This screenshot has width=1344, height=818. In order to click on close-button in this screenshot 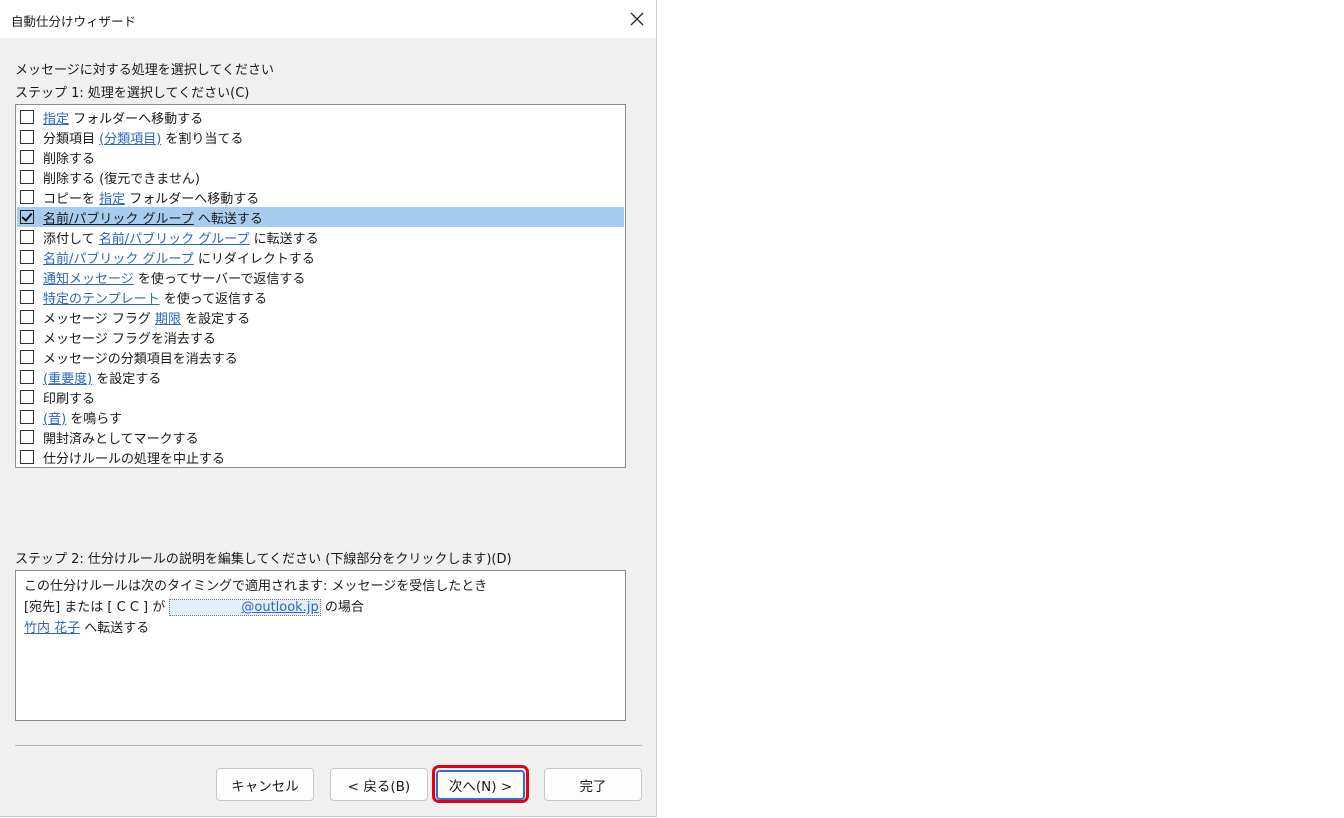, I will do `click(637, 19)`.